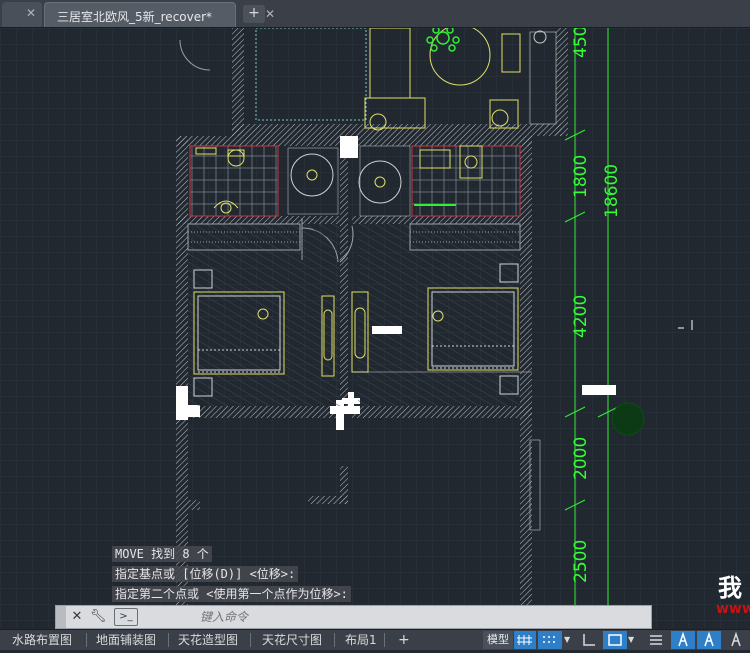  Describe the element at coordinates (77, 617) in the screenshot. I see `close-icon: ✕` at that location.